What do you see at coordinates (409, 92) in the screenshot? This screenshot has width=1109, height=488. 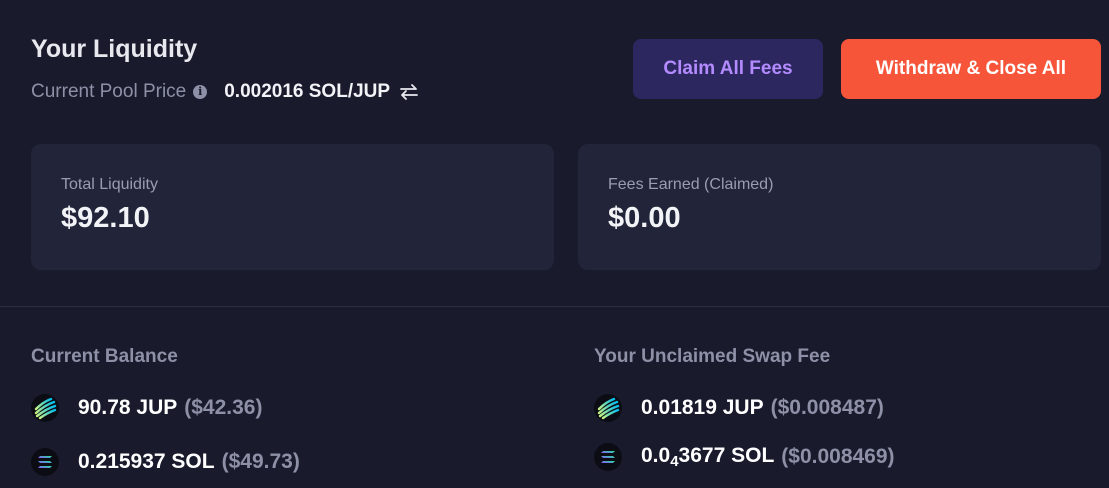 I see `swap-arrows-icon` at bounding box center [409, 92].